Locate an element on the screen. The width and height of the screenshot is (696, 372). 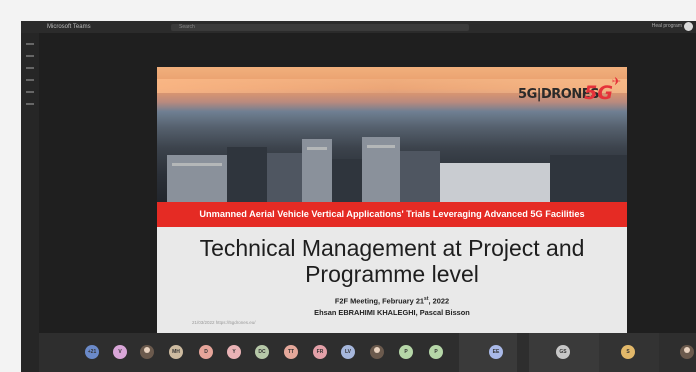
brand-5g-mark: 5G is located at coordinates (598, 93).